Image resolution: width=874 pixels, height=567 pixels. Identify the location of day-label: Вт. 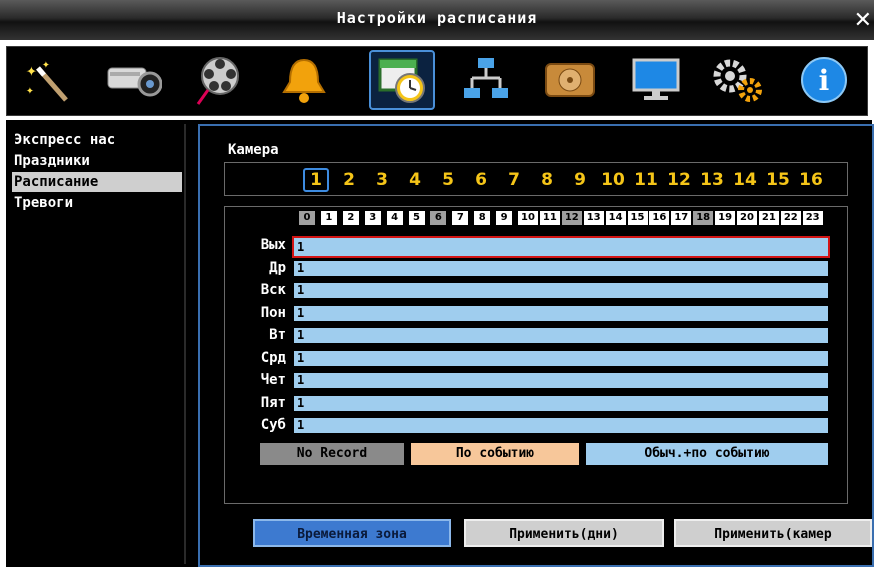
(277, 335).